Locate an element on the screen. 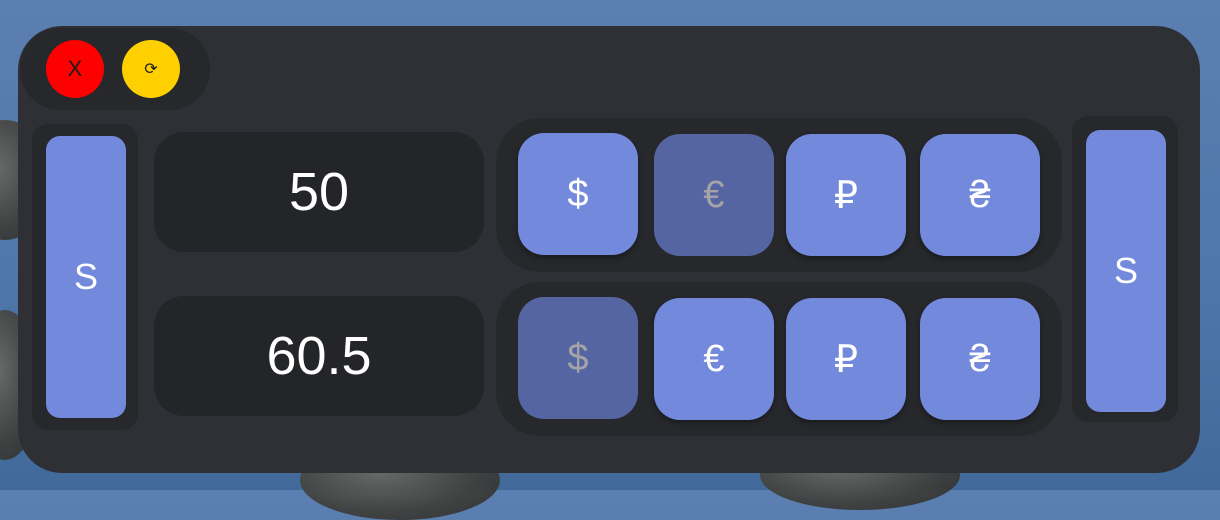 The width and height of the screenshot is (1220, 520). refresh-button: ⟳ is located at coordinates (151, 69).